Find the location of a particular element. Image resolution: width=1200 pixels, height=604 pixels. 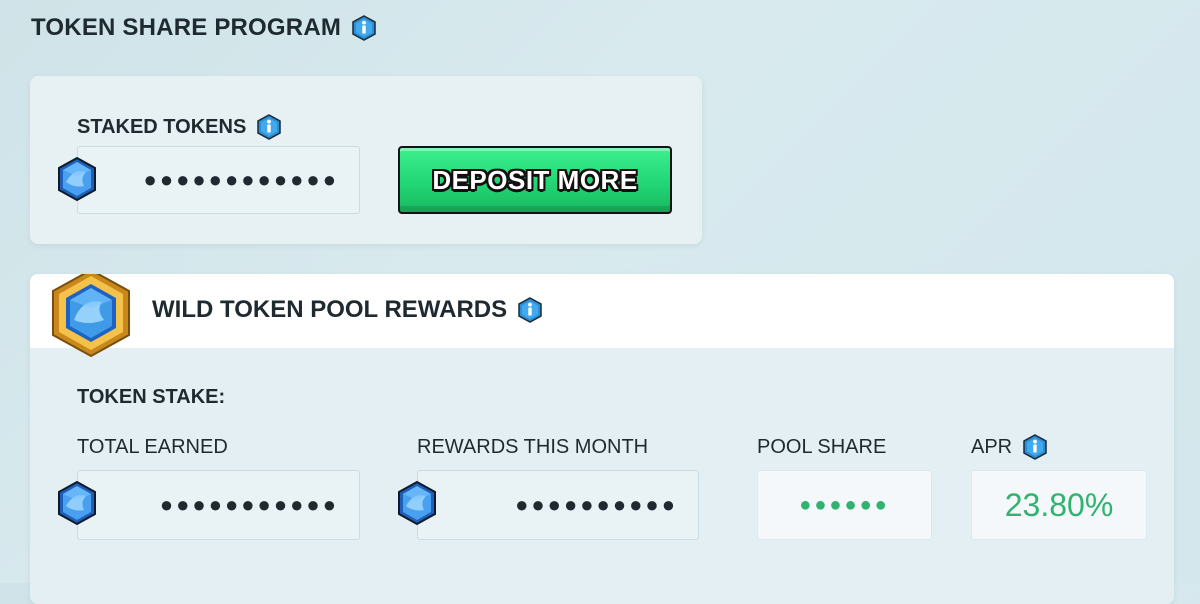

apr-field: 23.80% is located at coordinates (1059, 505).